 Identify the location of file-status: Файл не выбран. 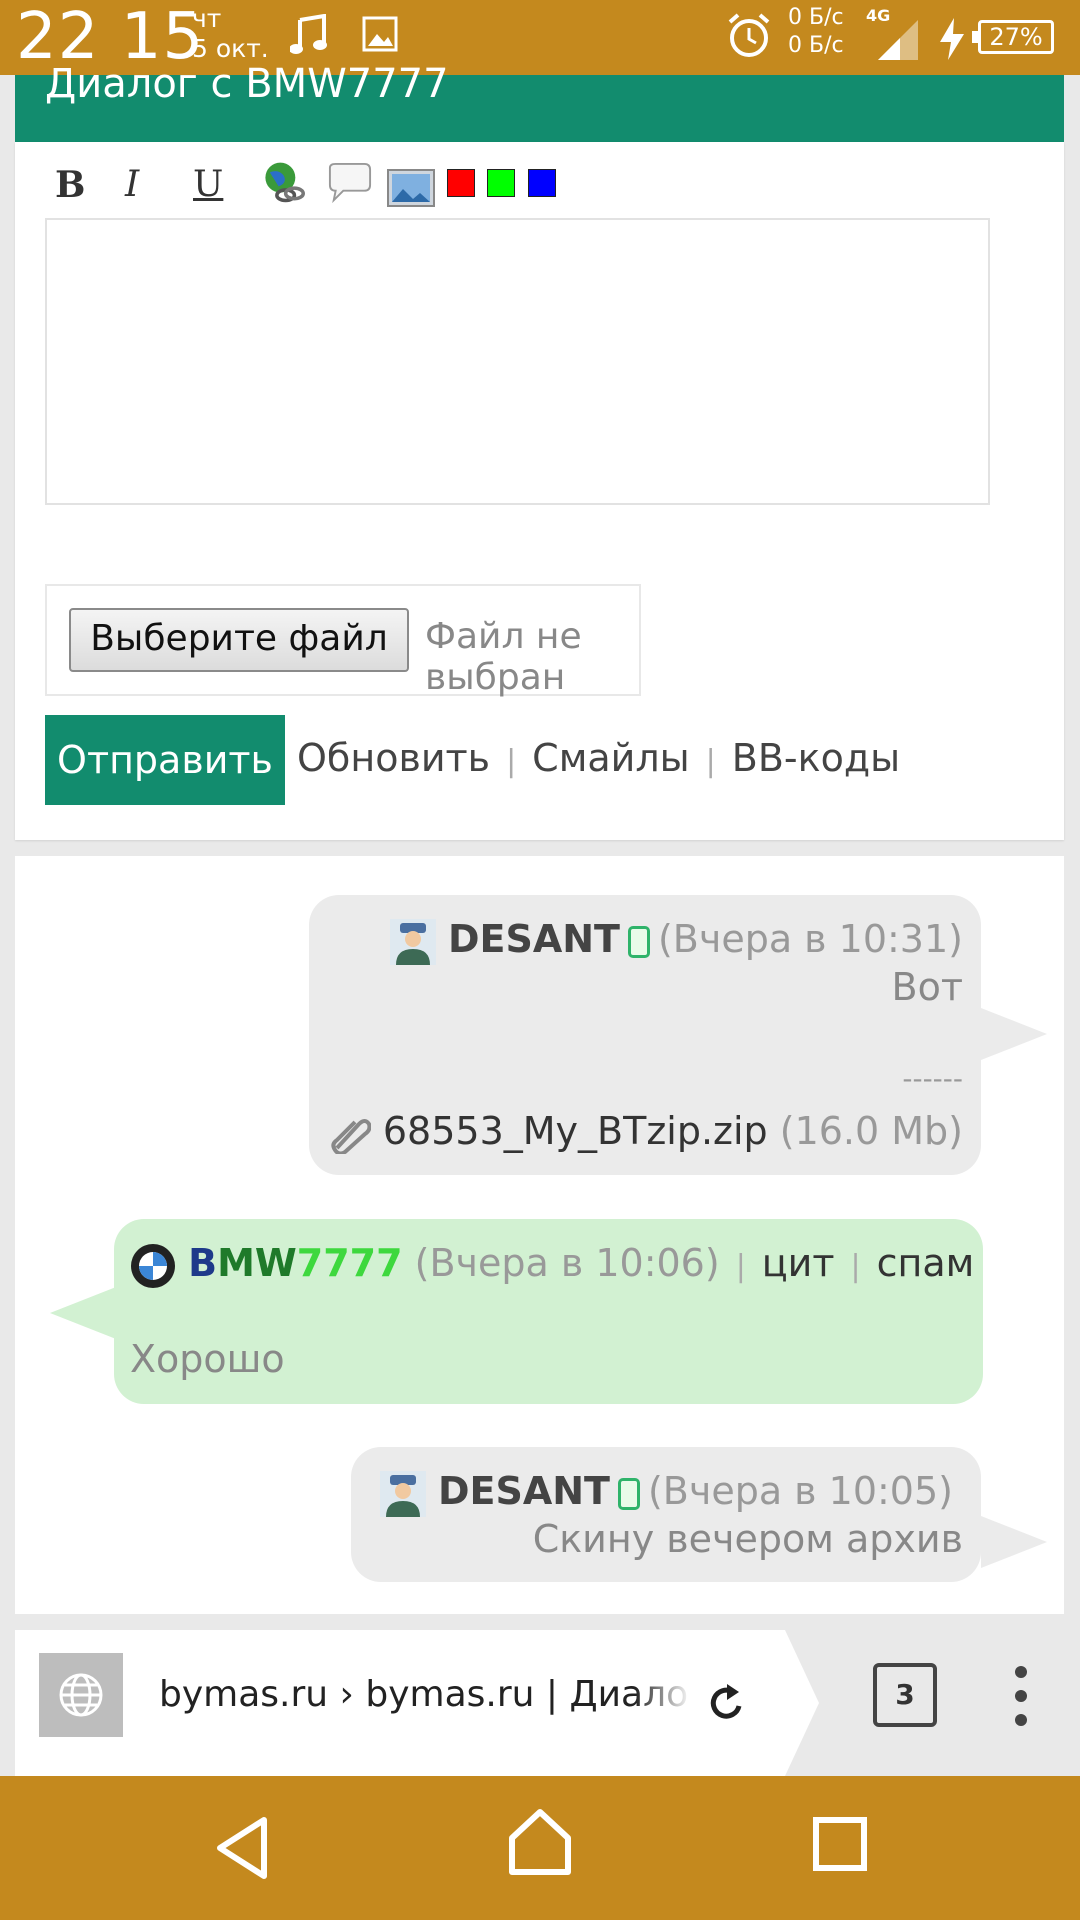
(503, 657).